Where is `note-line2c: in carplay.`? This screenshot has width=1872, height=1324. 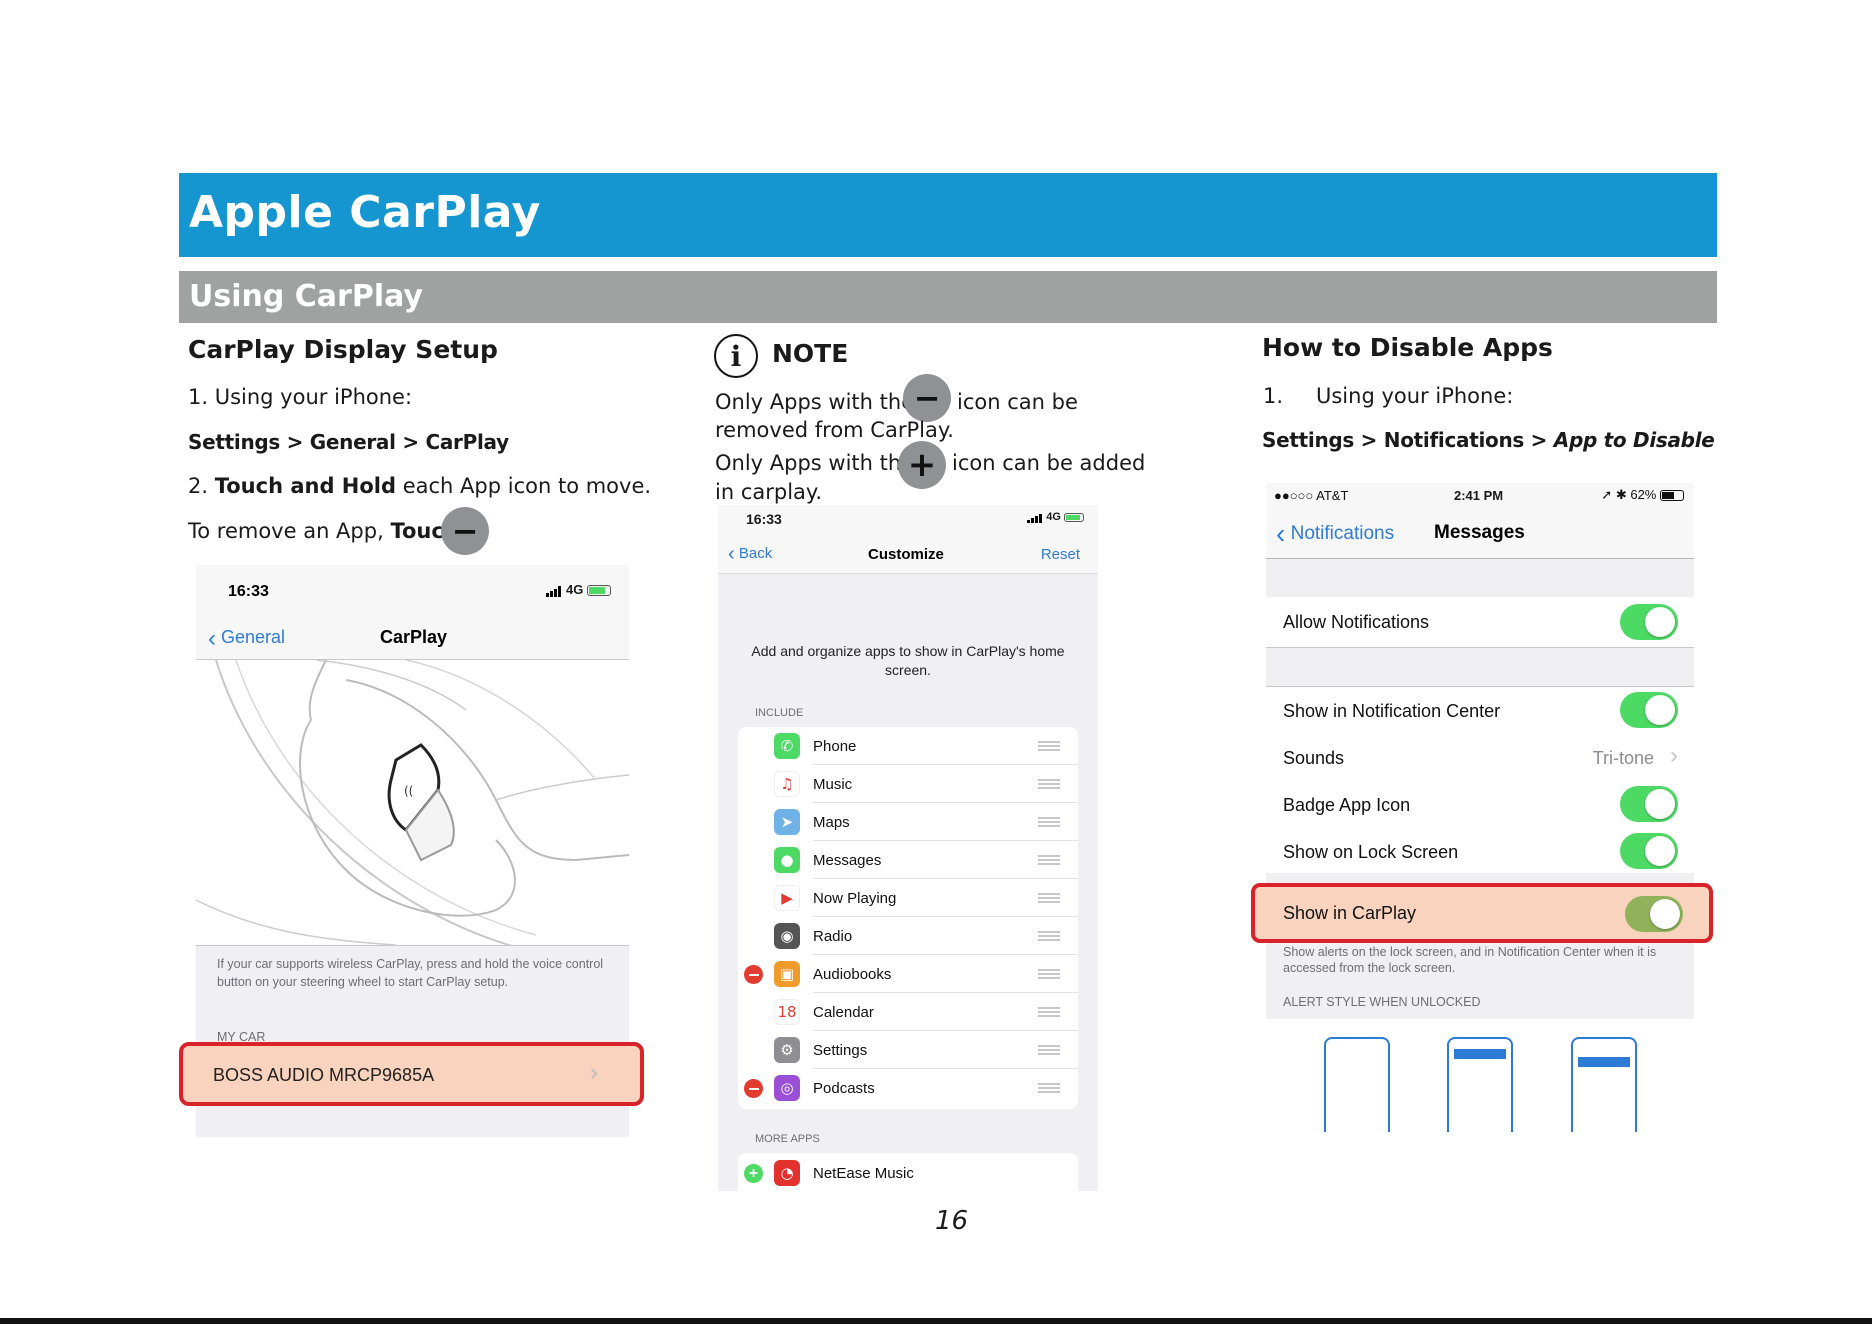 note-line2c: in carplay. is located at coordinates (769, 492).